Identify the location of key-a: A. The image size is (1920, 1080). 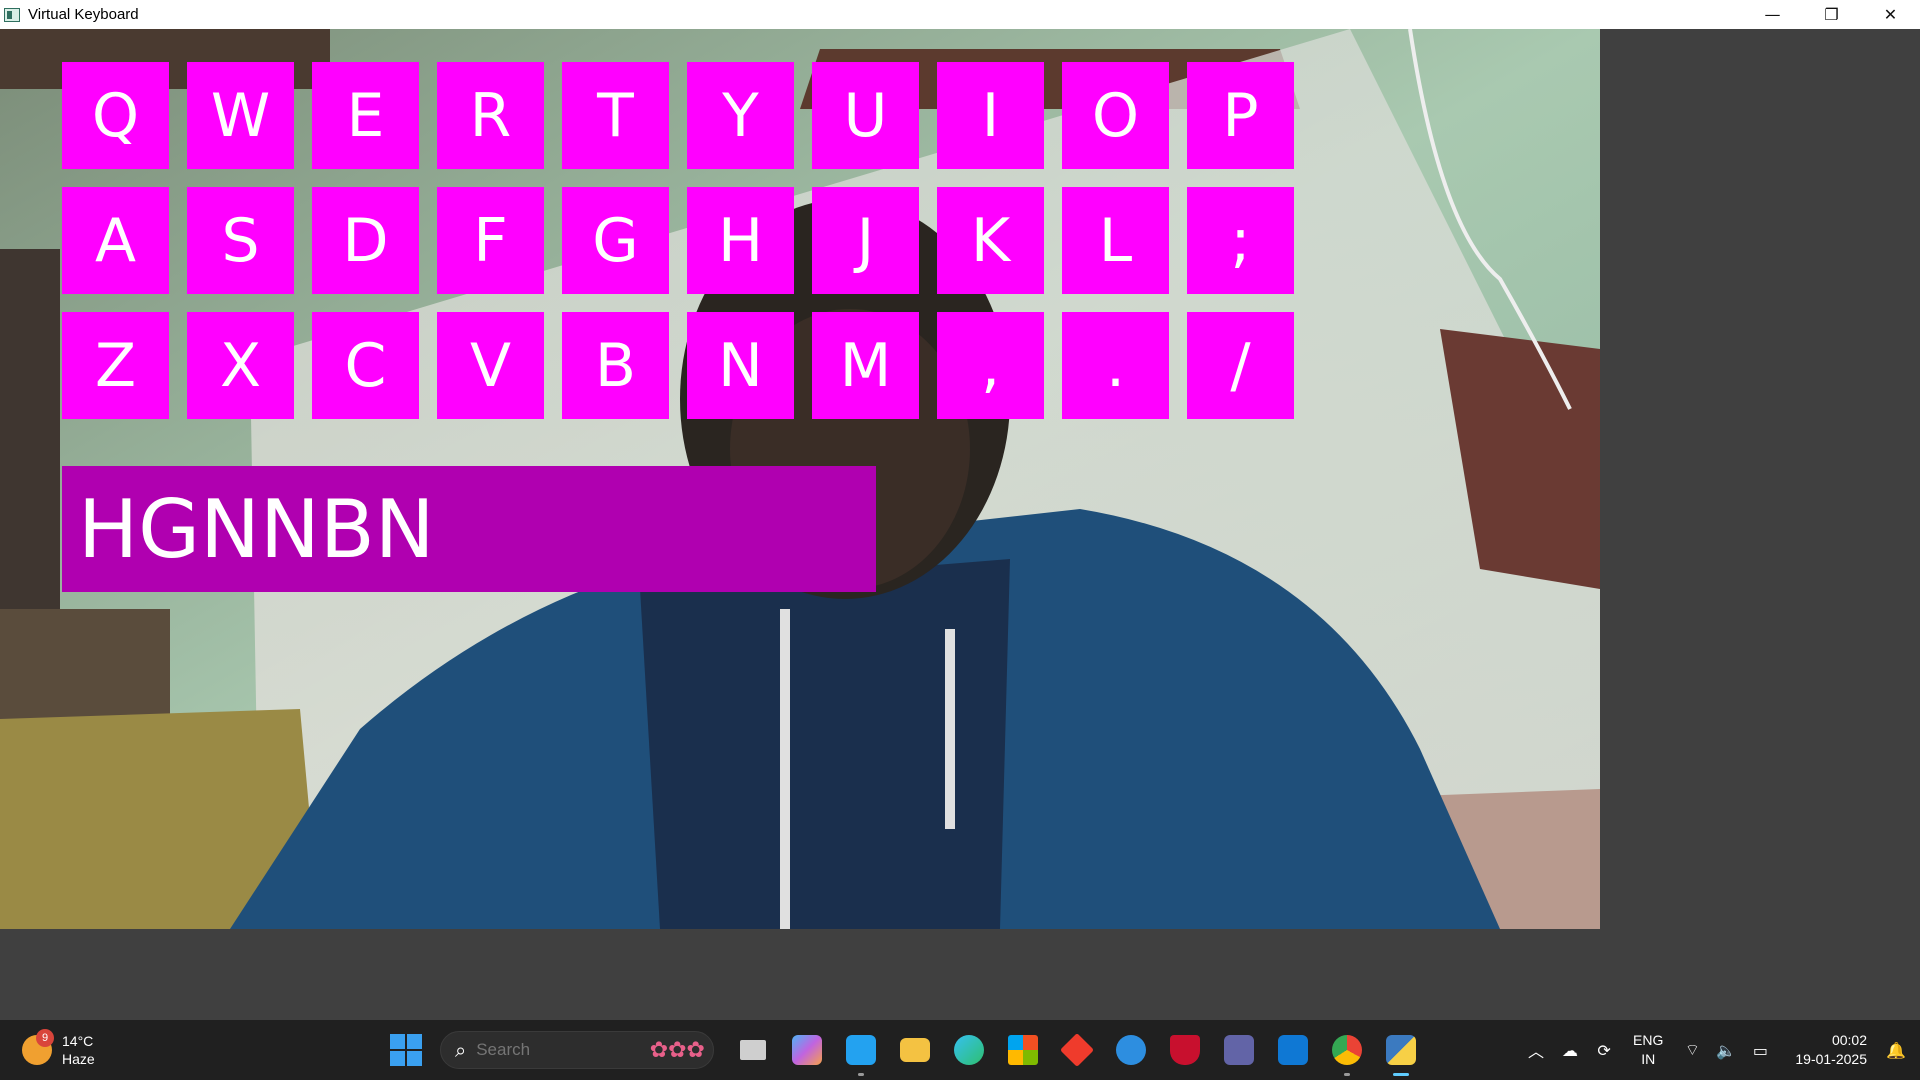
(115, 240).